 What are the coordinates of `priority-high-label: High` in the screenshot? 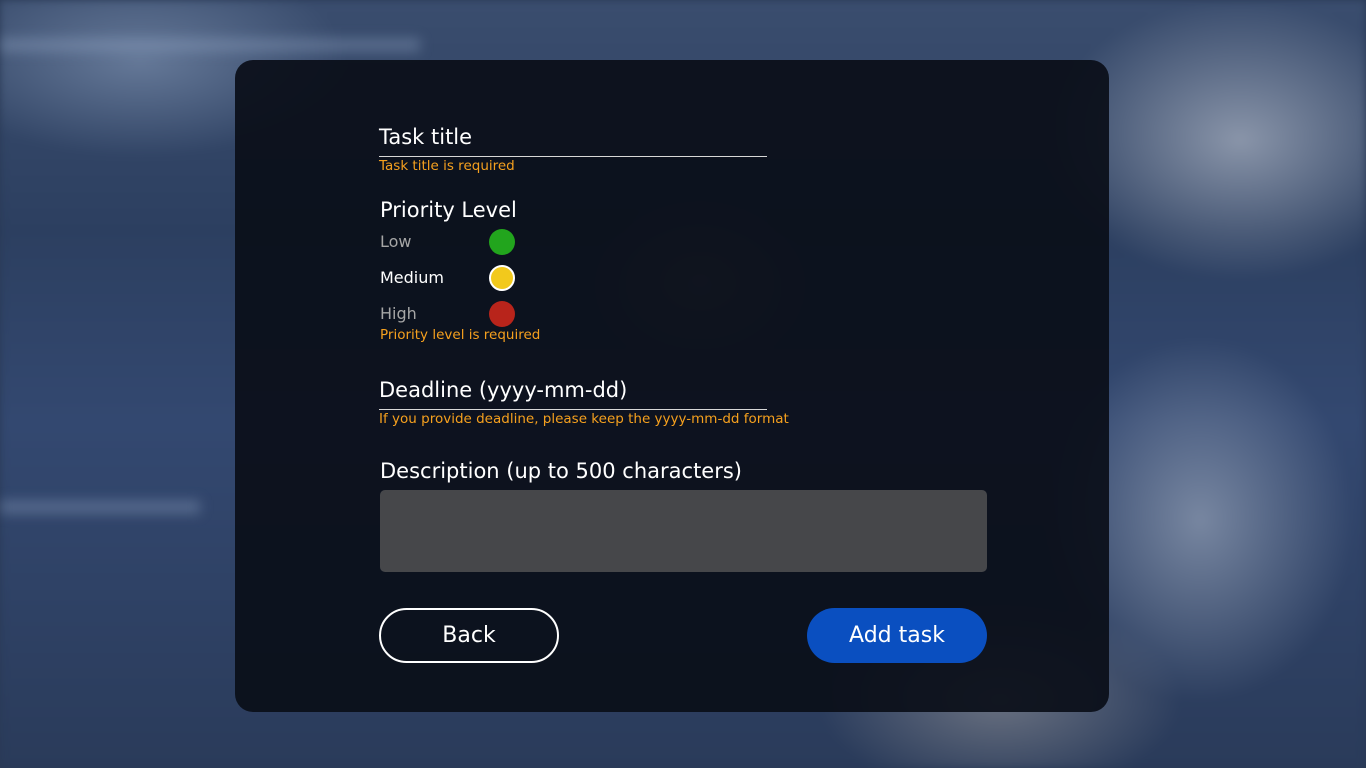 It's located at (398, 313).